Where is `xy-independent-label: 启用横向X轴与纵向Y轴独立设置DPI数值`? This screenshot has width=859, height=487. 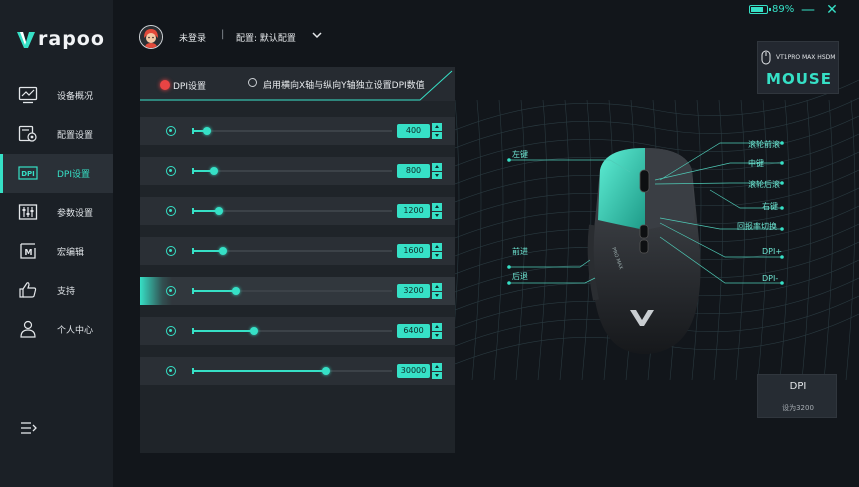
xy-independent-label: 启用横向X轴与纵向Y轴独立设置DPI数值 is located at coordinates (344, 86).